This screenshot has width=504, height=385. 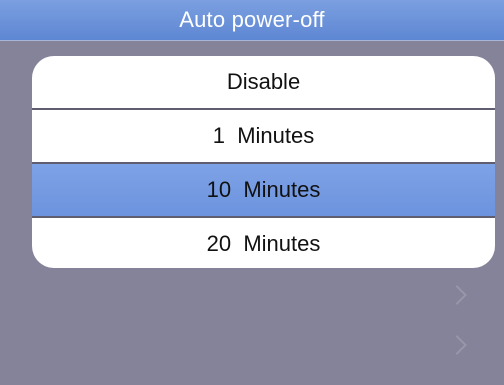 I want to click on menu-item-1-minutes: 1 Minutes, so click(x=263, y=137).